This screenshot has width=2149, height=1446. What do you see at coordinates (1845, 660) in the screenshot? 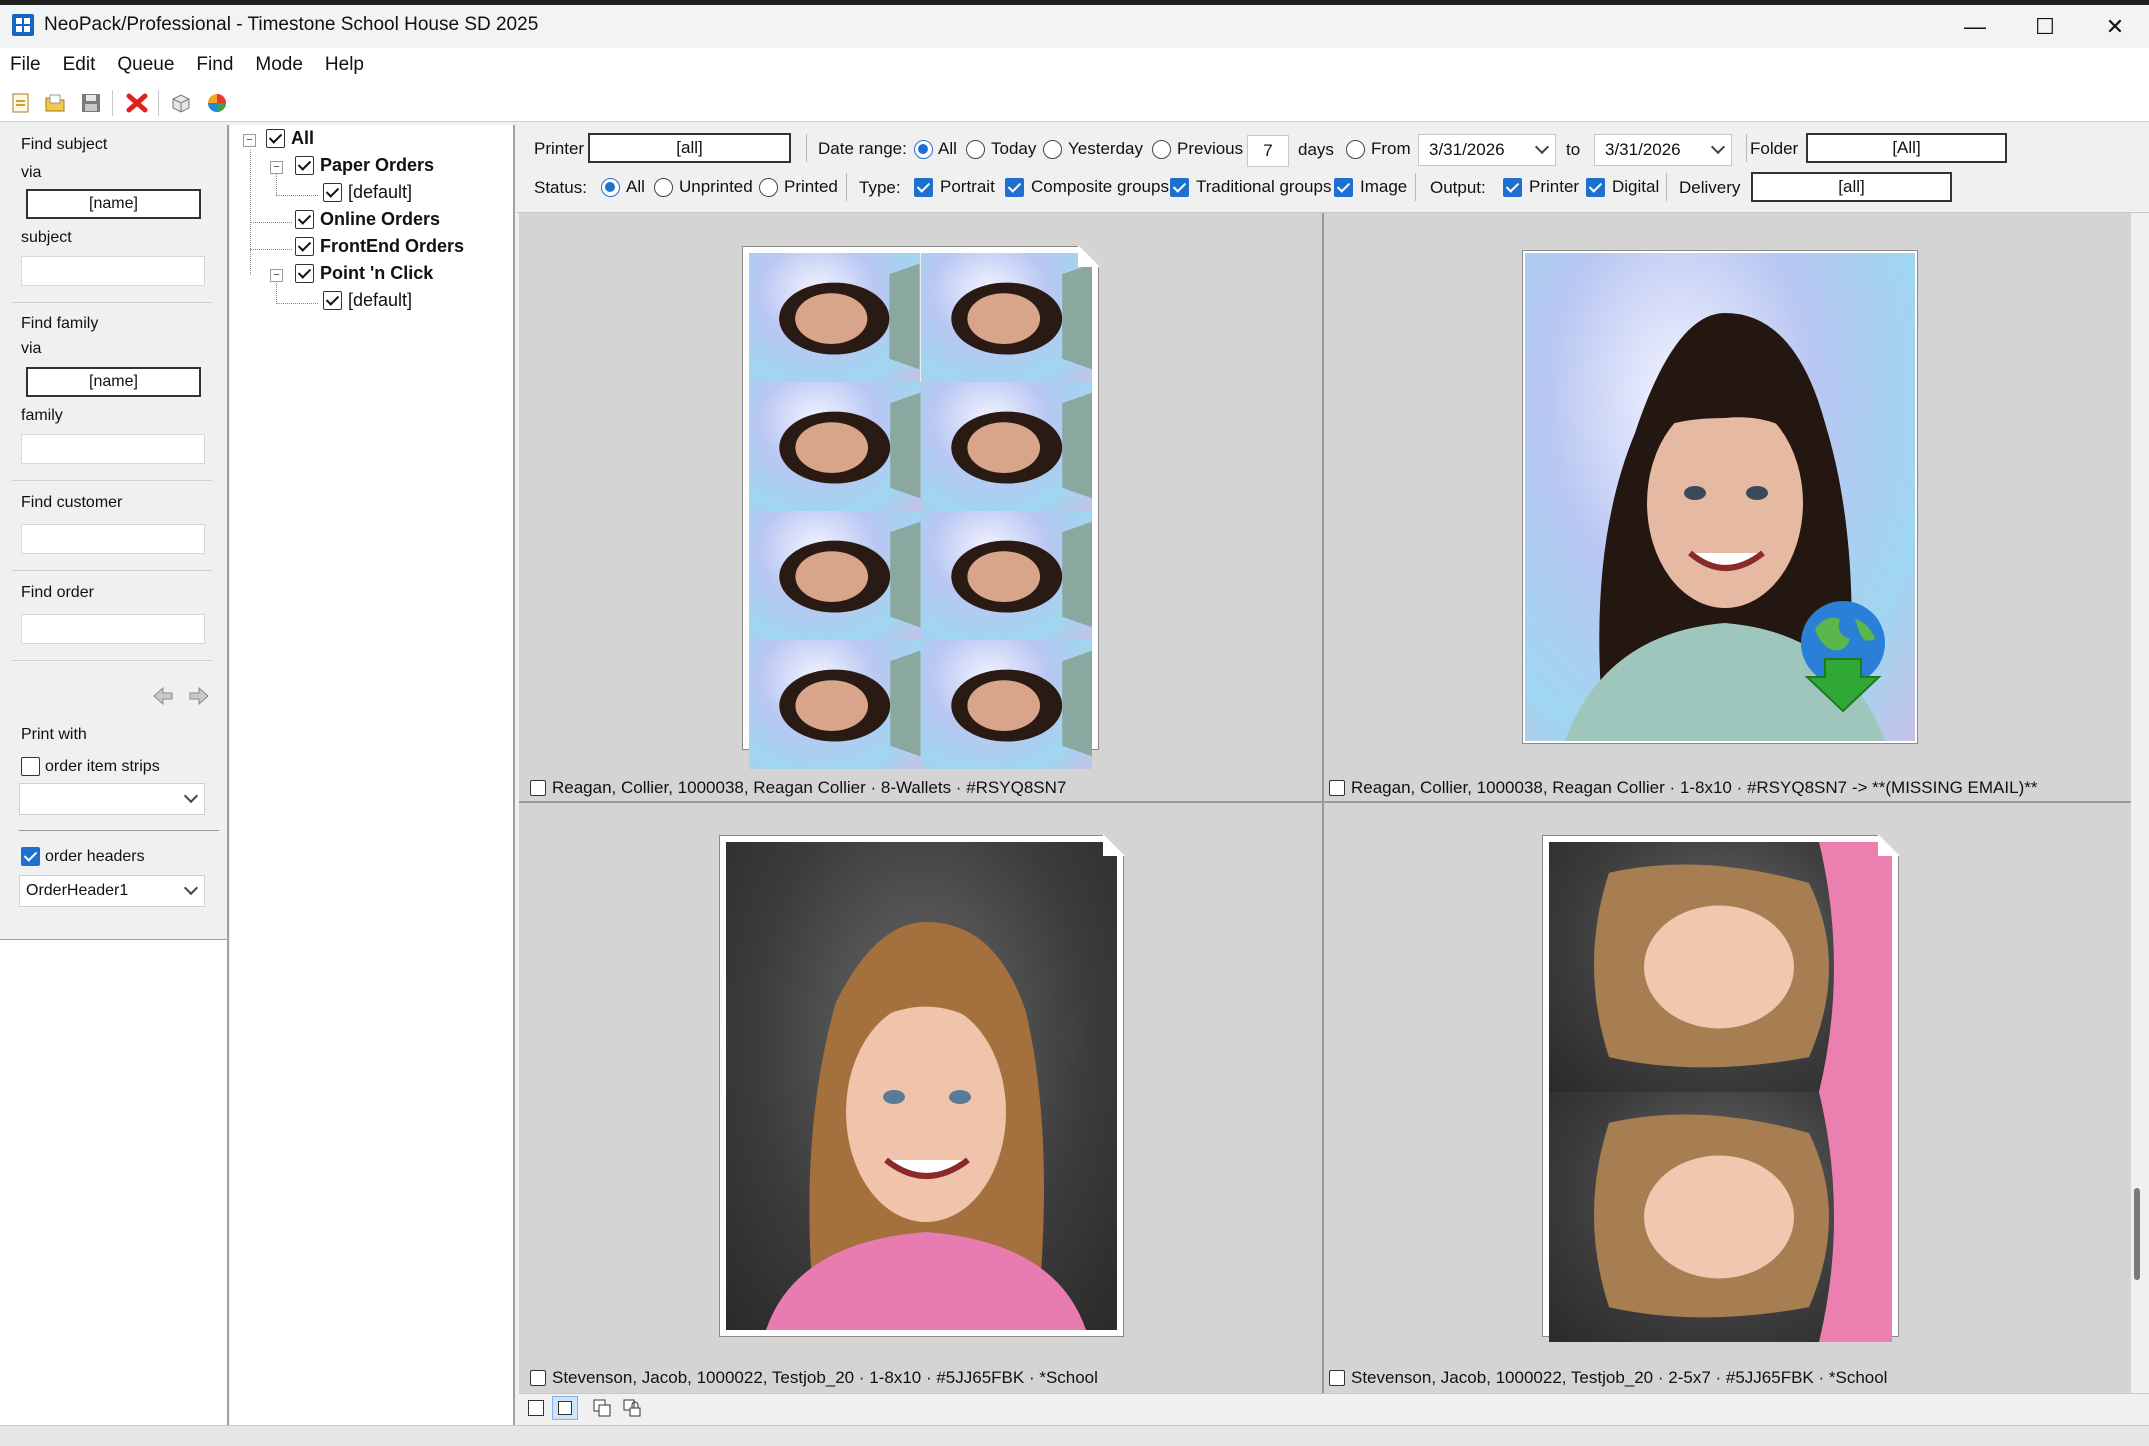
I see `download-globe-icon` at bounding box center [1845, 660].